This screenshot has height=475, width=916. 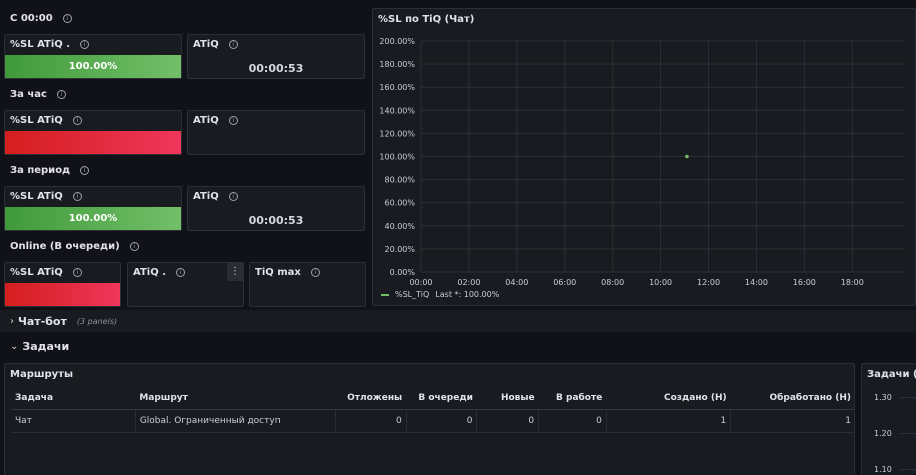 What do you see at coordinates (397, 87) in the screenshot?
I see `y-tick-label: 160.00%` at bounding box center [397, 87].